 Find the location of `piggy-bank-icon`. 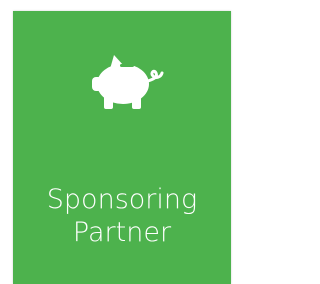

piggy-bank-icon is located at coordinates (128, 81).